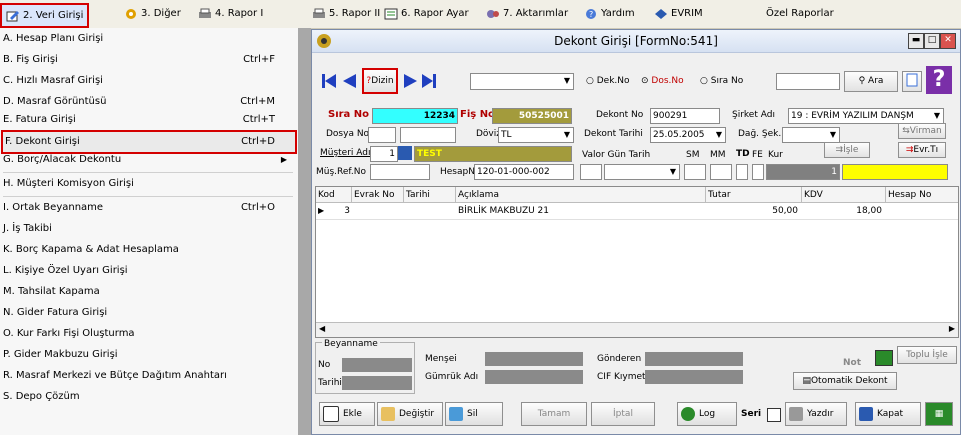 This screenshot has width=961, height=435. Describe the element at coordinates (430, 195) in the screenshot. I see `col-tarihi: Tarihi` at that location.